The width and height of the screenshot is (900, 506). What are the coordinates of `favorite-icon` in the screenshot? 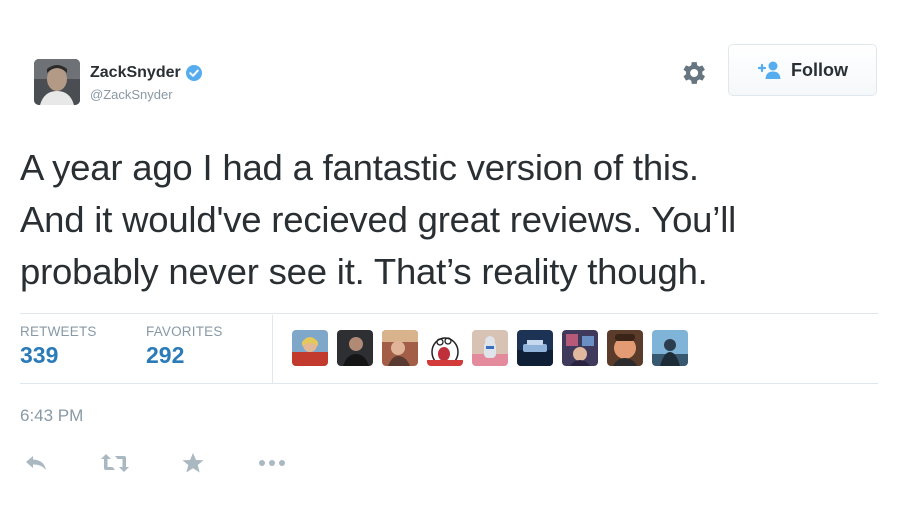 It's located at (193, 463).